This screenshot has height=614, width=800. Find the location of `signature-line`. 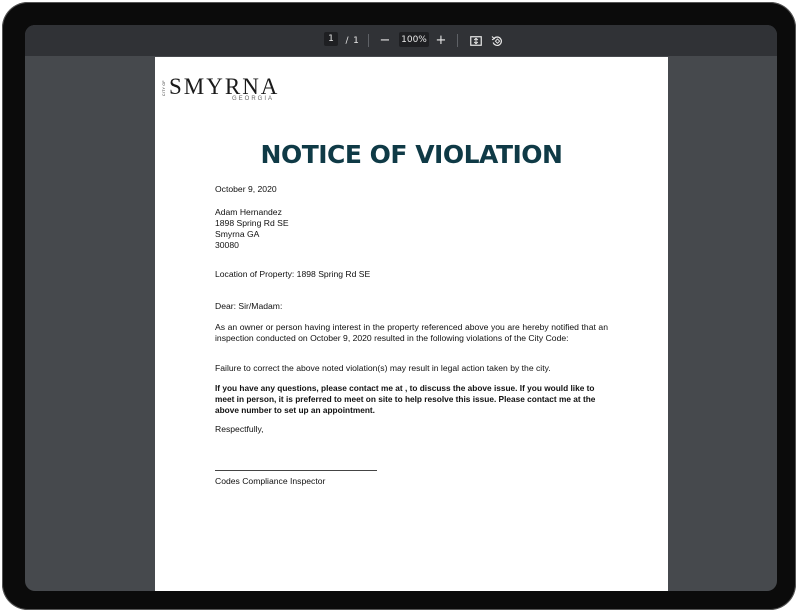

signature-line is located at coordinates (296, 470).